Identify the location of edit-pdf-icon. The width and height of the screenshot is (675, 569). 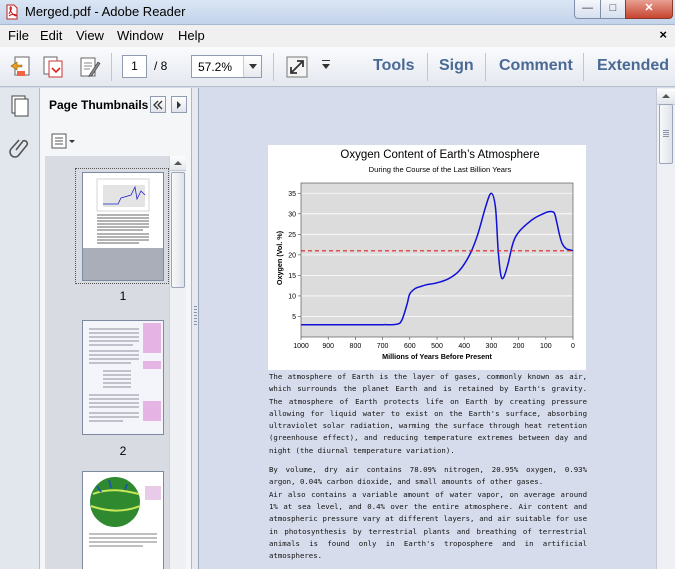
(89, 67).